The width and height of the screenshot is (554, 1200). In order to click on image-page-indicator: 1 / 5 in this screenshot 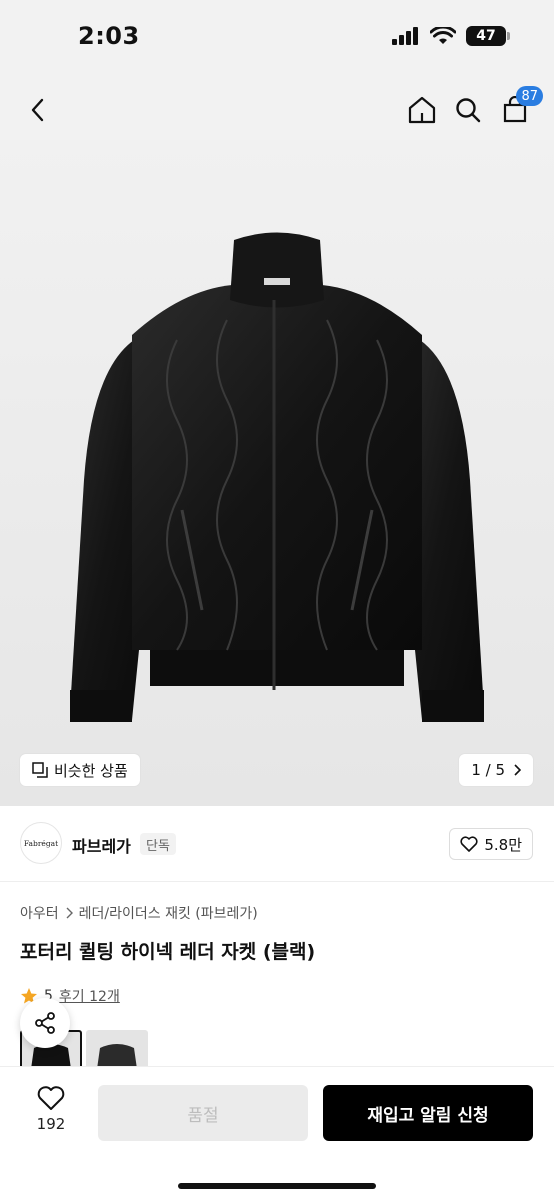, I will do `click(496, 770)`.